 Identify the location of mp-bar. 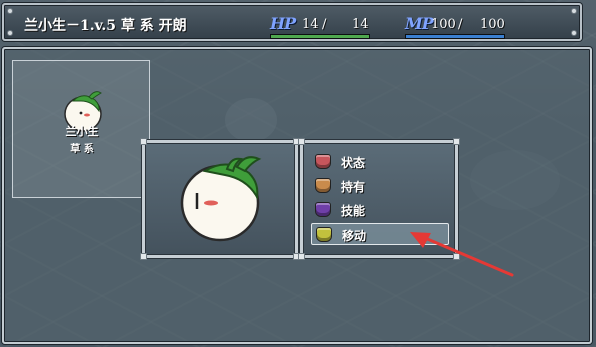
(455, 36).